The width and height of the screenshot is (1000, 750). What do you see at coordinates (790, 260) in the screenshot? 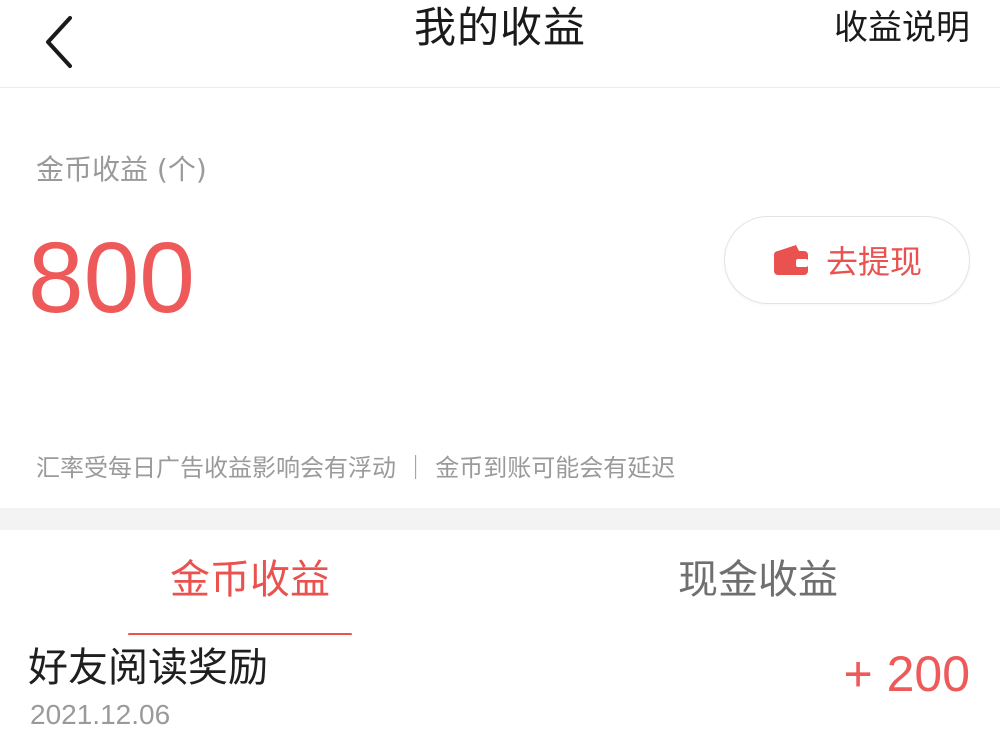
I see `wallet-icon` at bounding box center [790, 260].